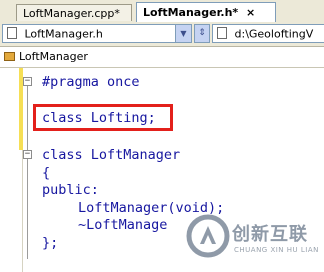 This screenshot has width=324, height=272. Describe the element at coordinates (276, 250) in the screenshot. I see `watermark-brand-en: CHUANG XIN HU LIAN` at that location.